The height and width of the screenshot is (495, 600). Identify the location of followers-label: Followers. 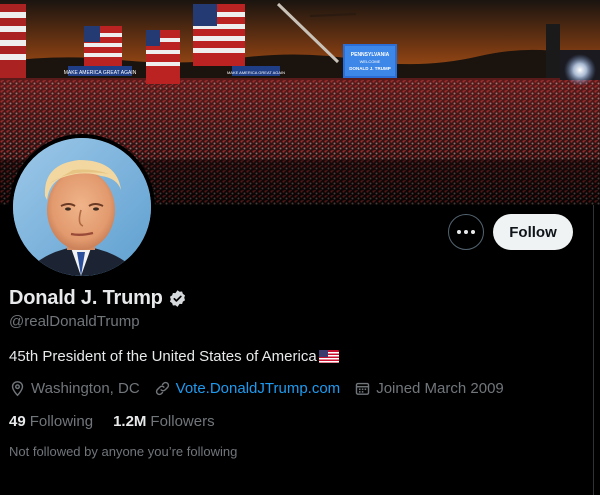
(182, 421).